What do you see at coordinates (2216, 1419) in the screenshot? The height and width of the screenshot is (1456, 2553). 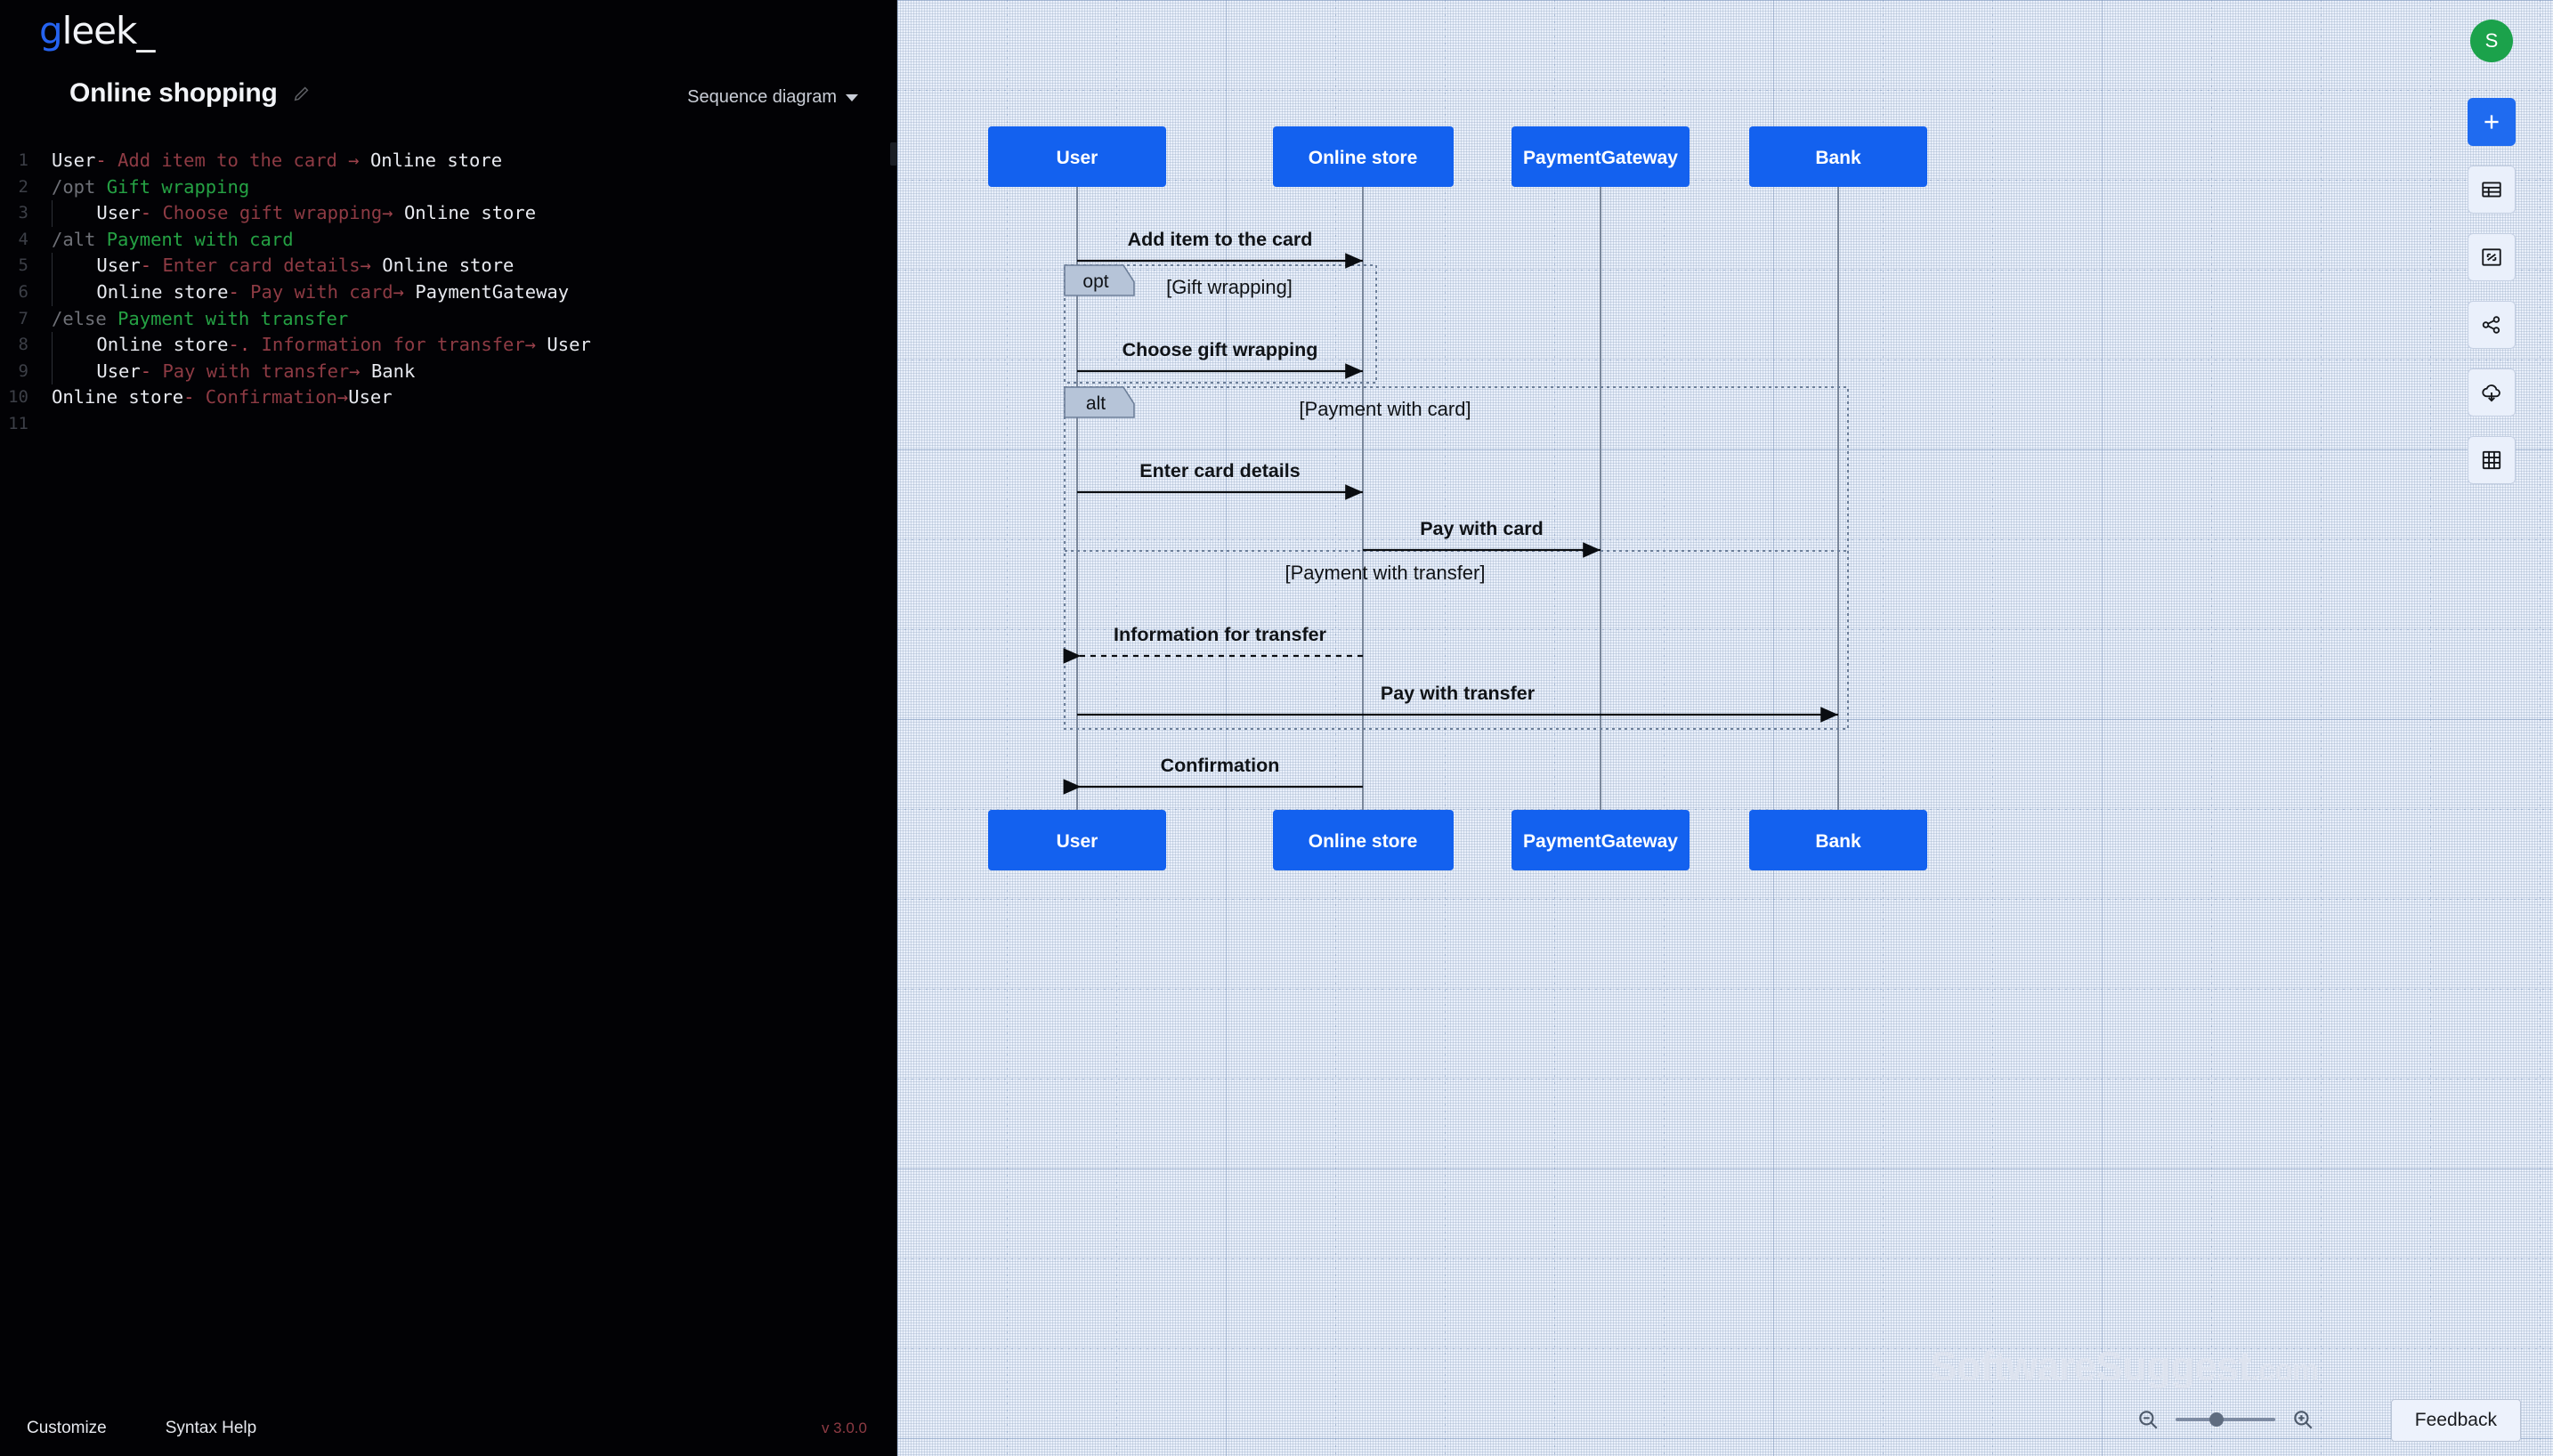 I see `zoom-slider-handle` at bounding box center [2216, 1419].